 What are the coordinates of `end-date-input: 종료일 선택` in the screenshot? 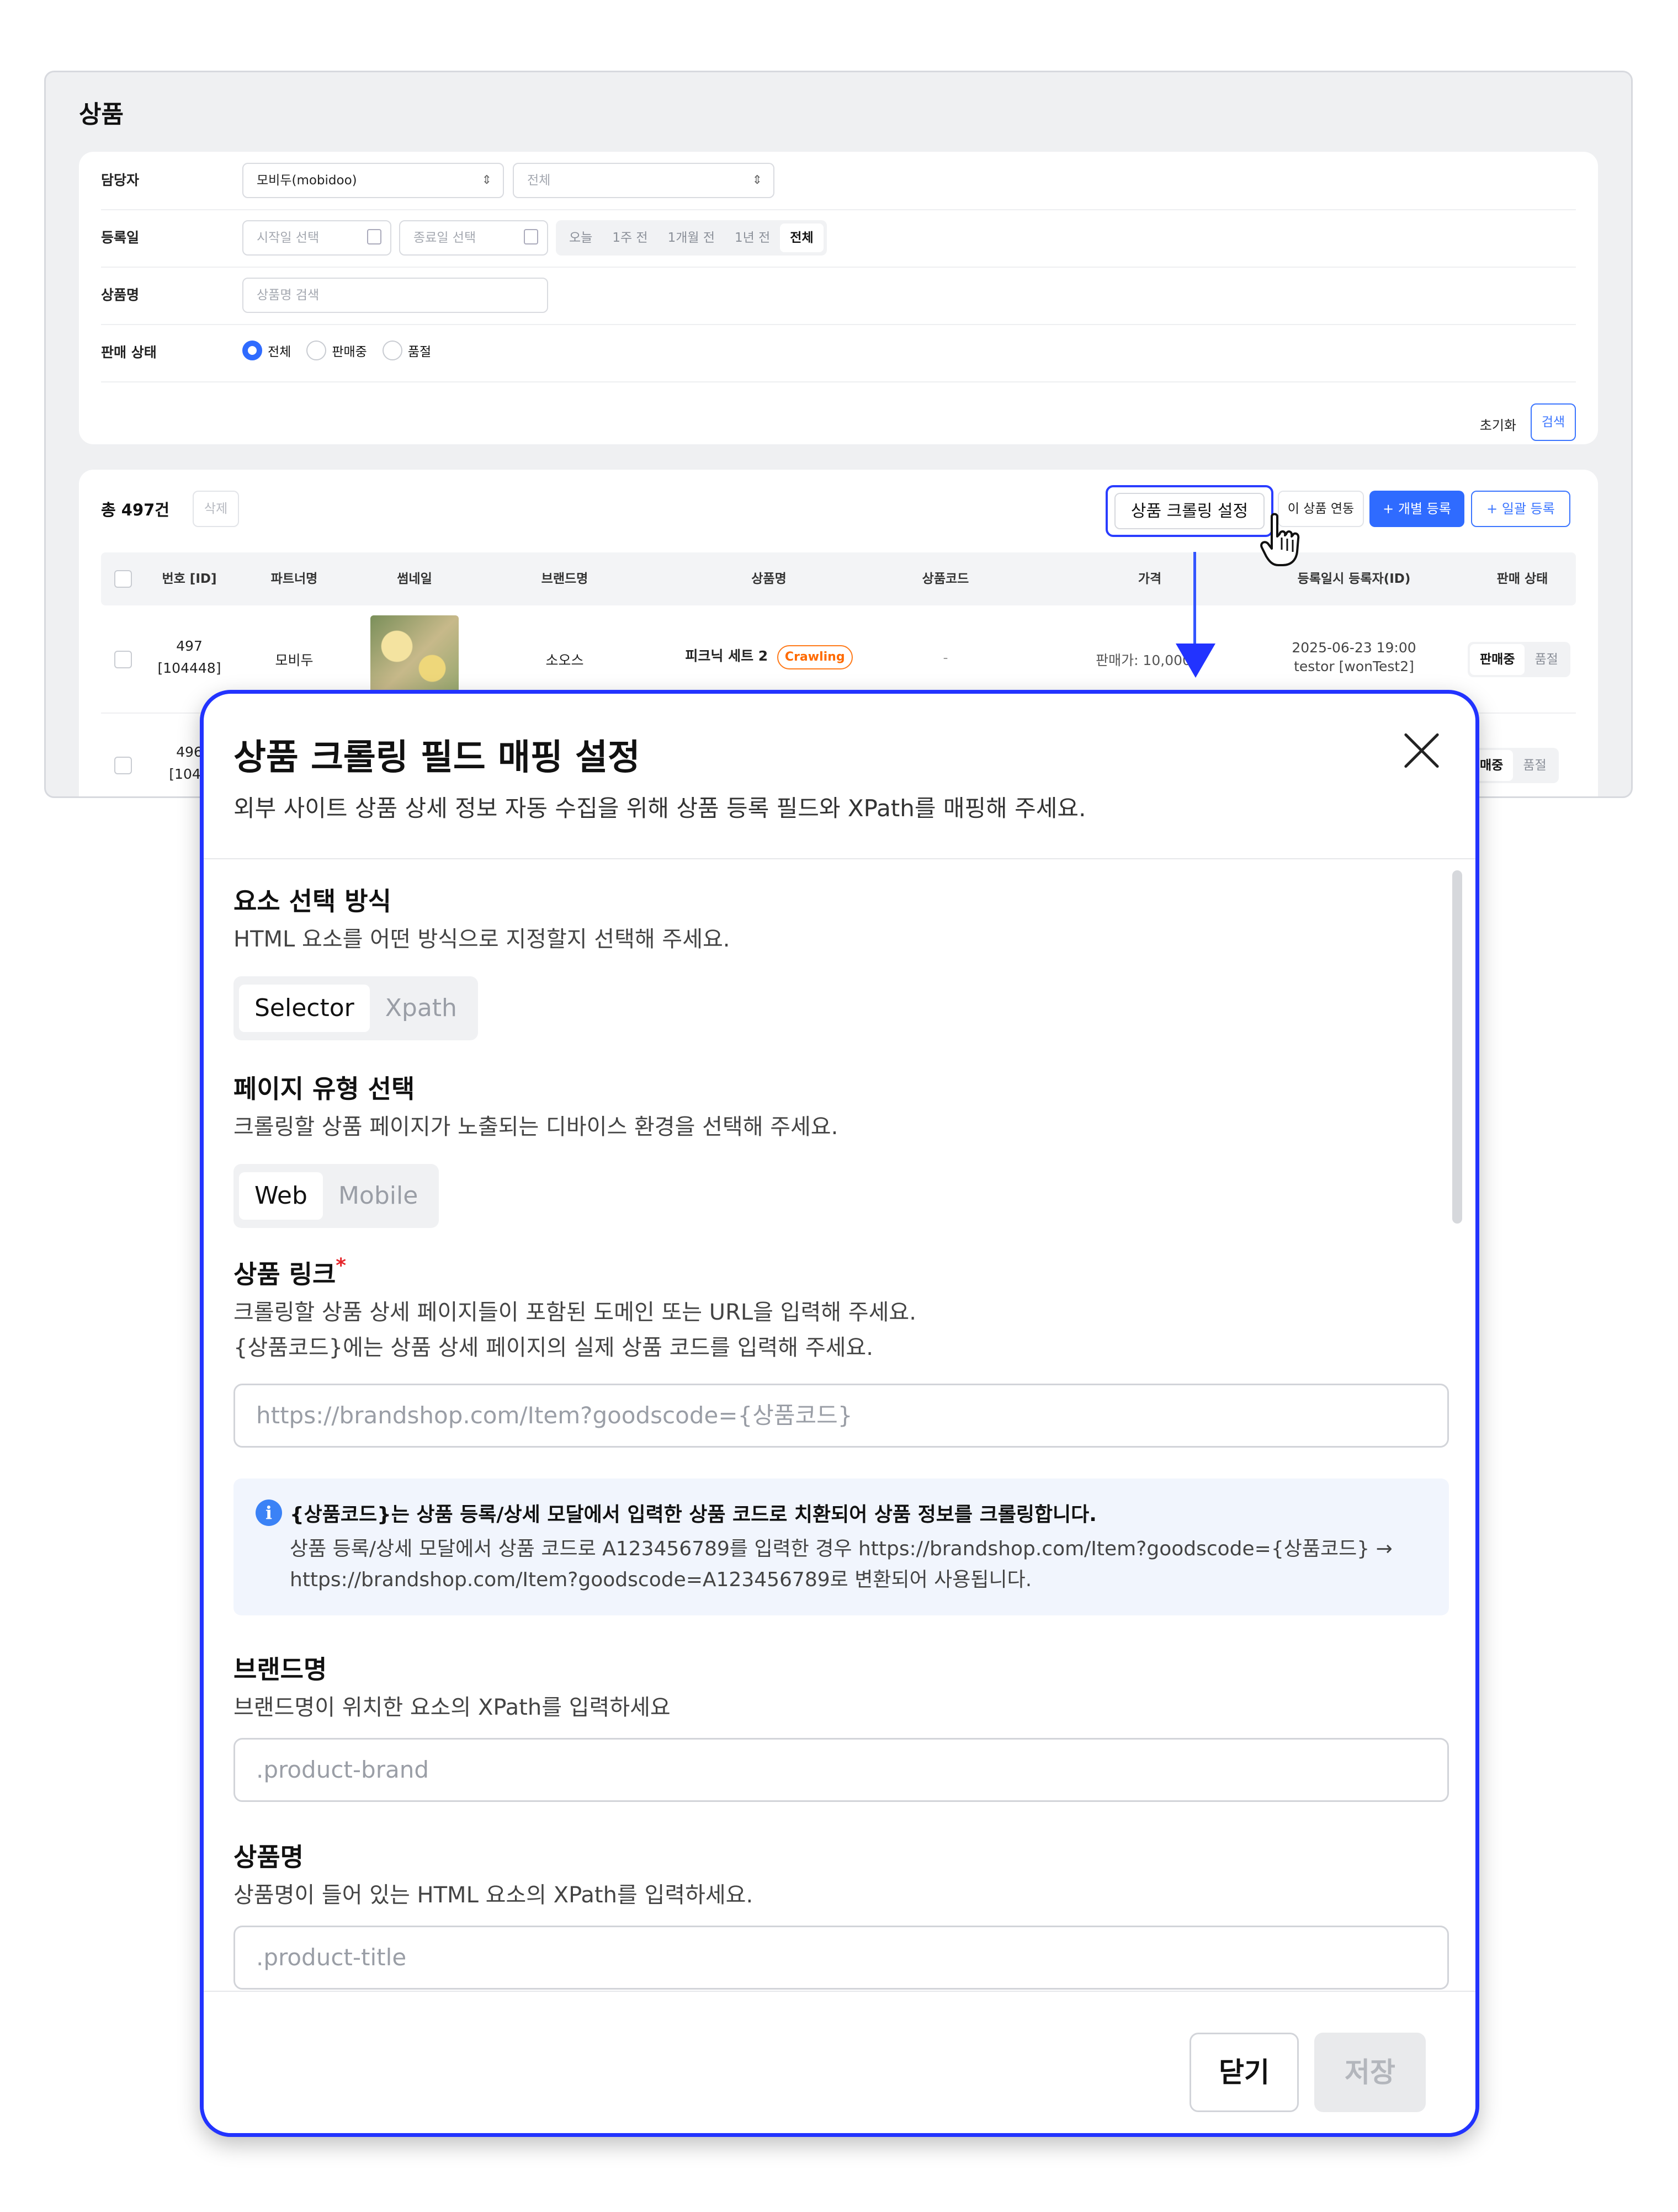 It's located at (473, 238).